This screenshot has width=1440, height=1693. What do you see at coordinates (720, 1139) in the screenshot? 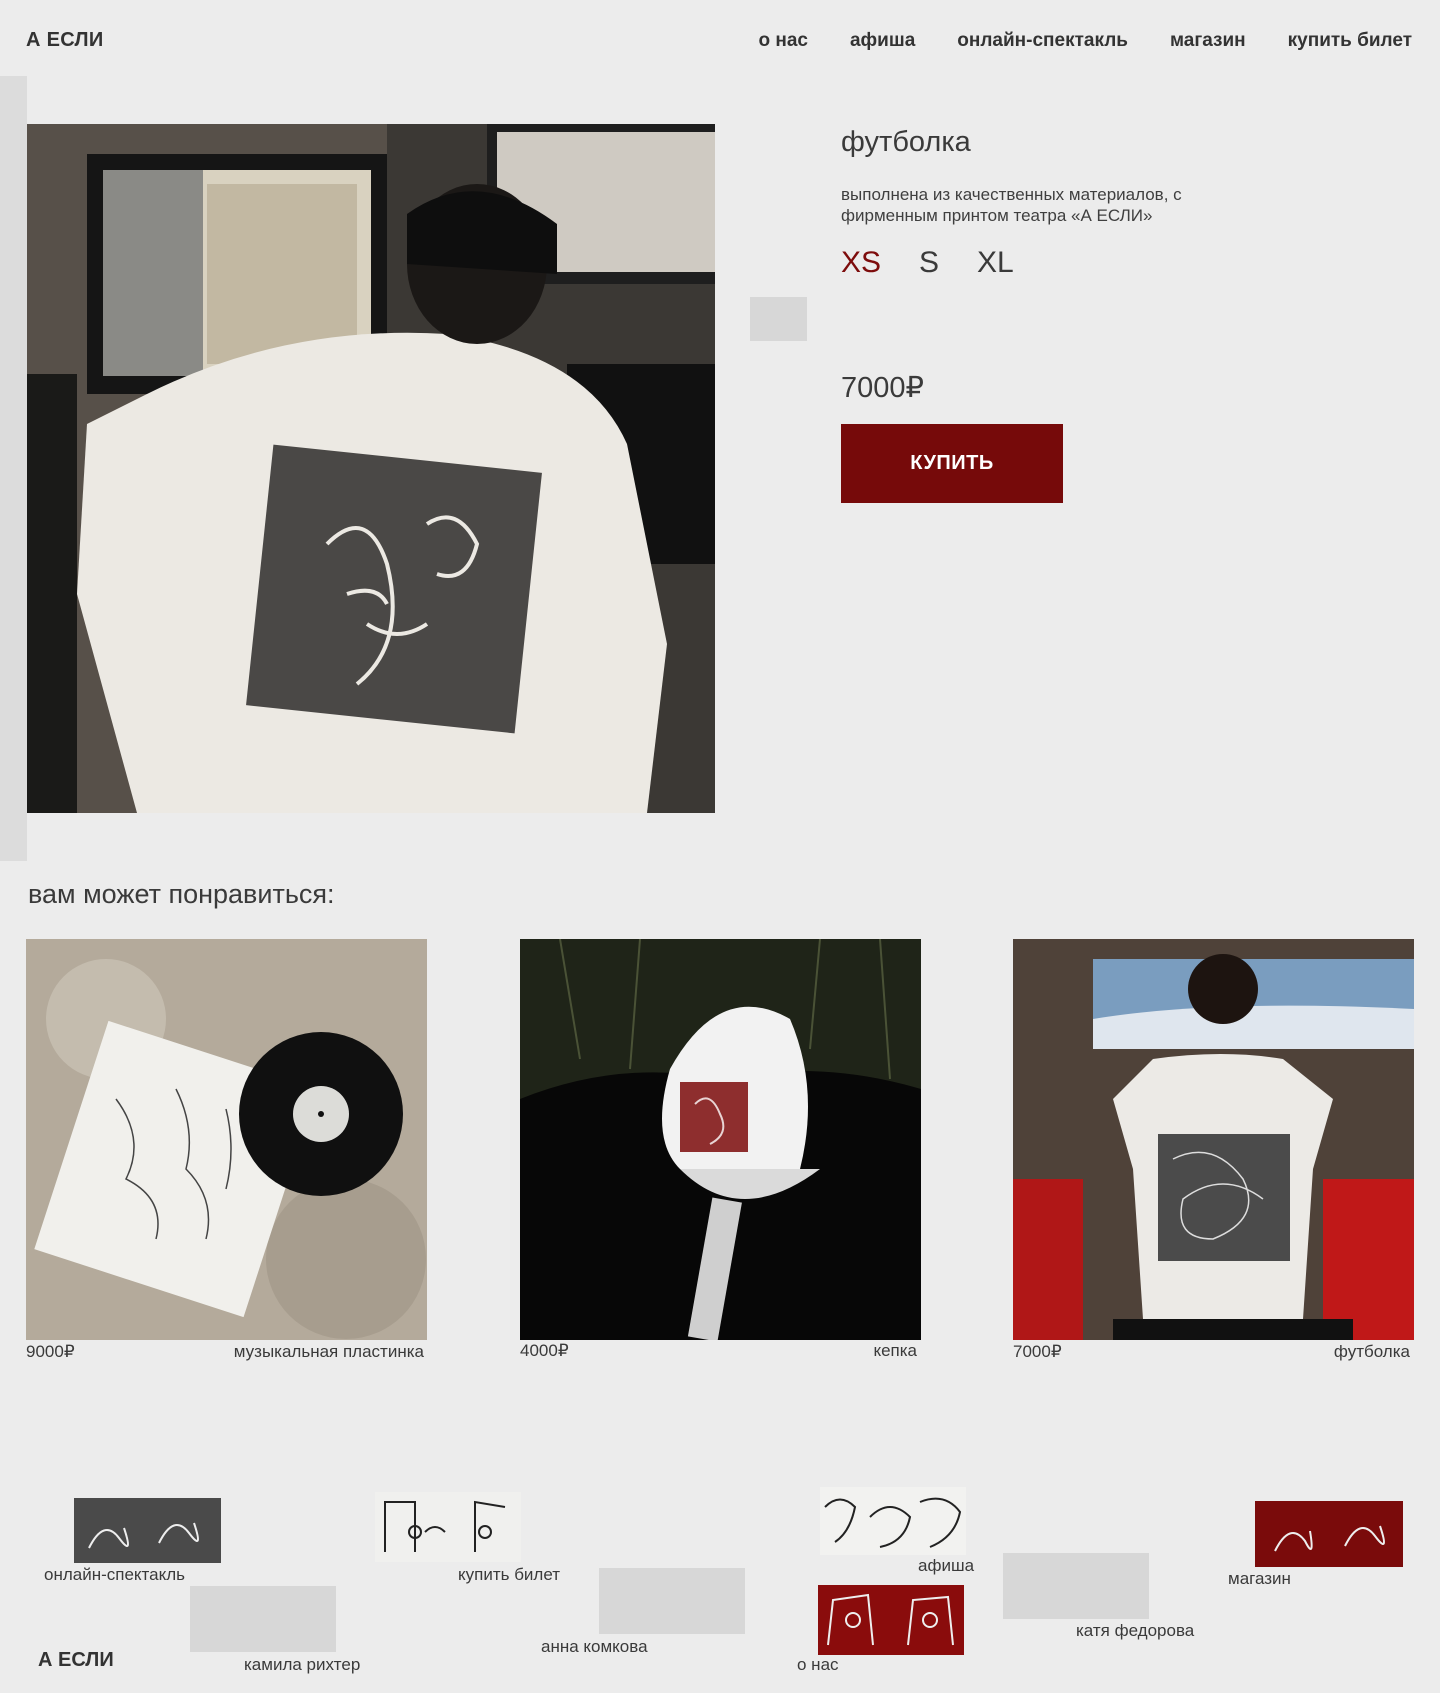
I see `related-item-cap-image` at bounding box center [720, 1139].